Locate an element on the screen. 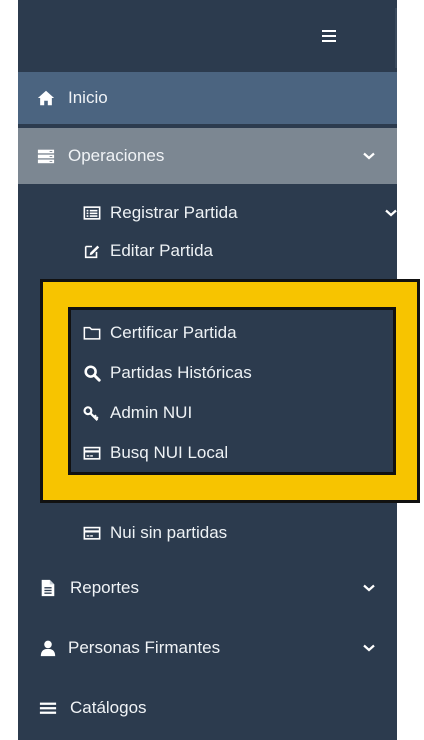 The height and width of the screenshot is (740, 424). submenu-busq-nui-local: Busq NUI Local is located at coordinates (155, 453).